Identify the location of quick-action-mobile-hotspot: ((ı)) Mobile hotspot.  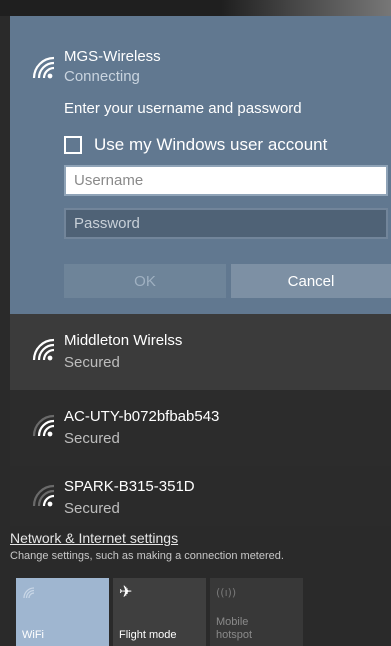
(256, 612).